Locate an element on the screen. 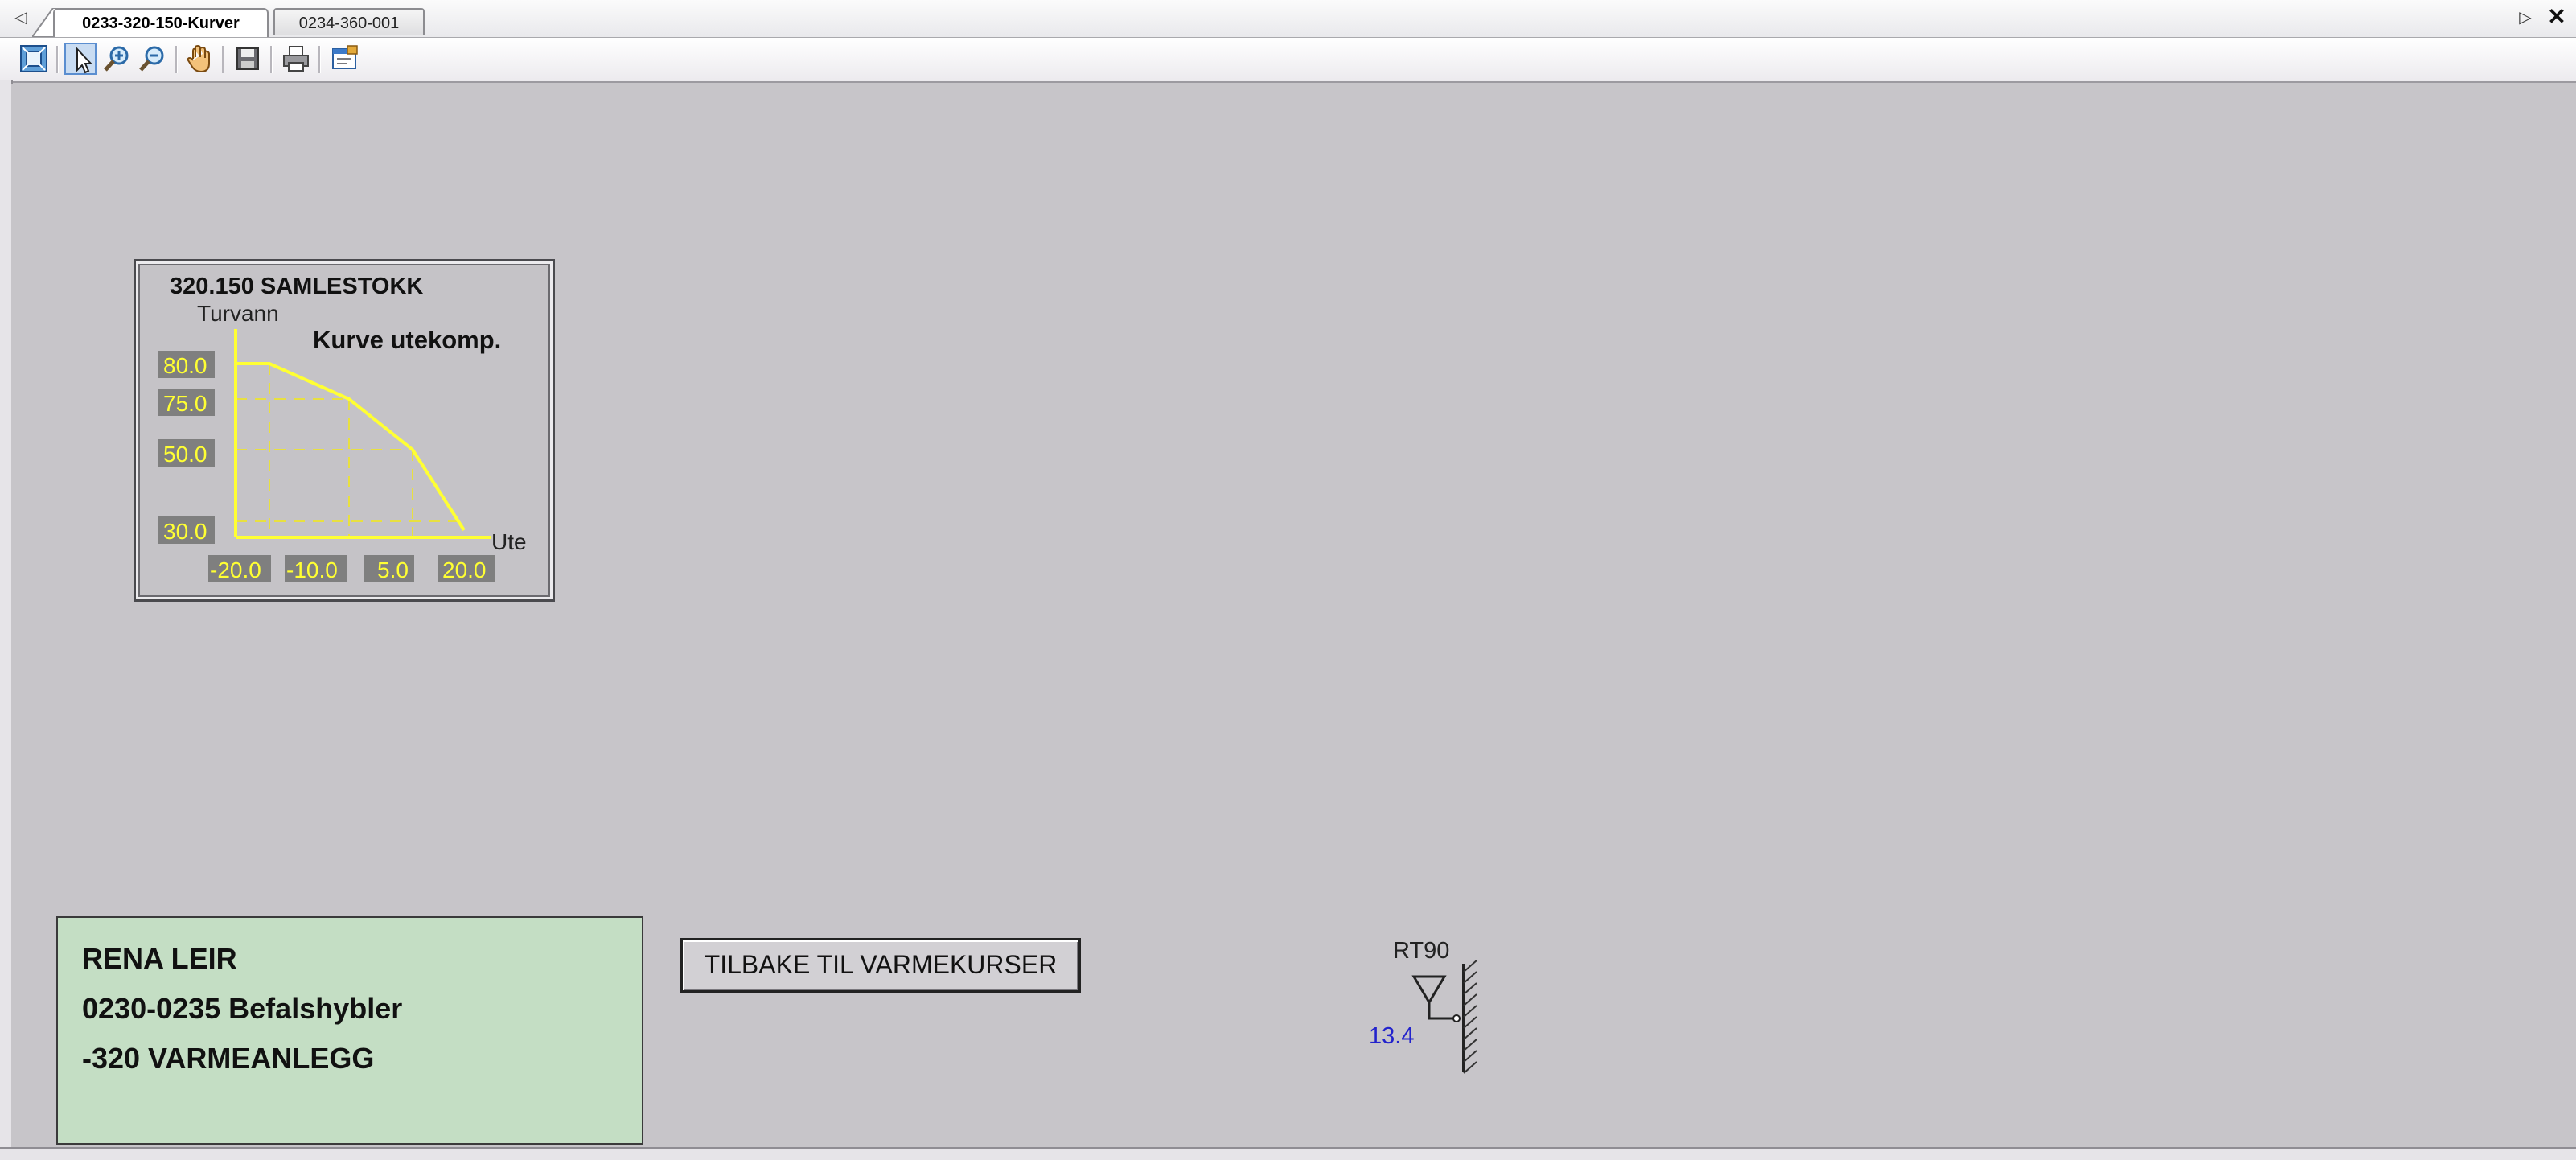  tab-0234-360-001: 0234-360-001 is located at coordinates (349, 21).